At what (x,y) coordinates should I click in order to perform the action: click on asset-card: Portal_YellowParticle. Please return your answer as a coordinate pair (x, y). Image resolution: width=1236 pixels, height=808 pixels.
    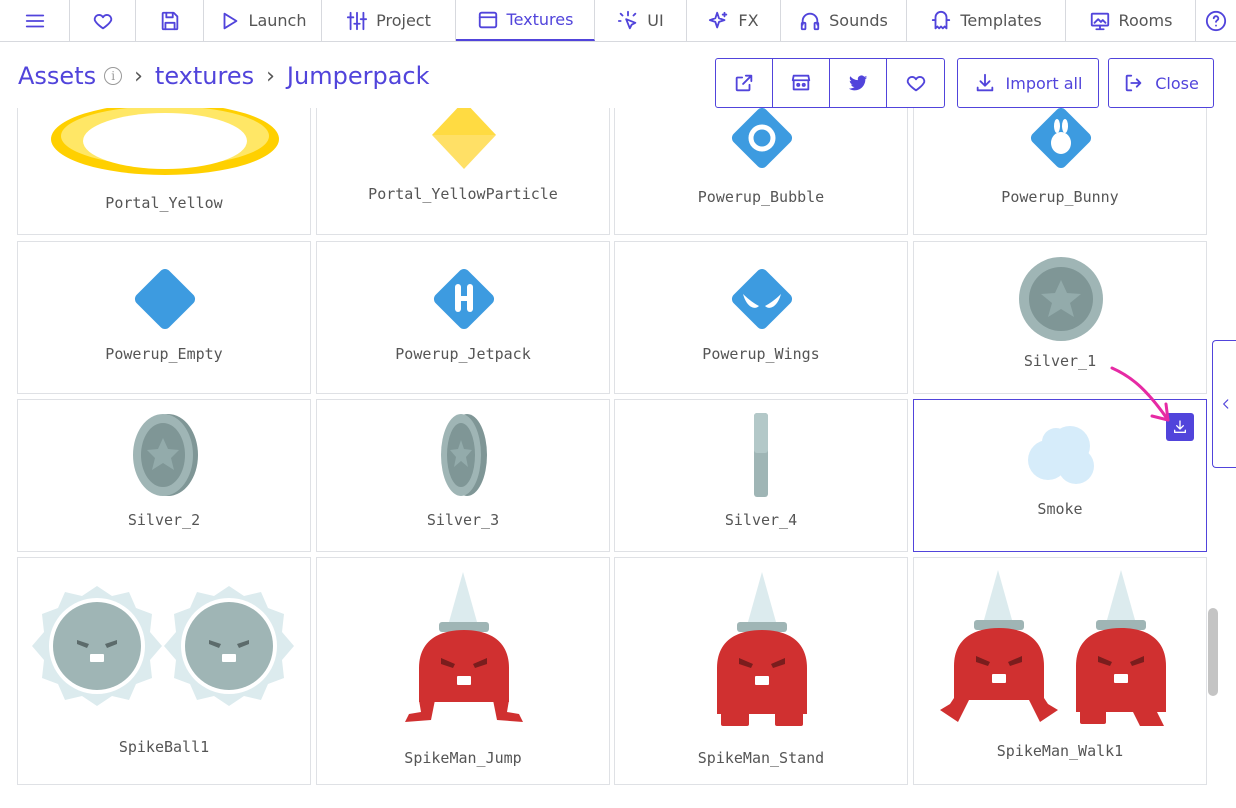
    Looking at the image, I should click on (463, 171).